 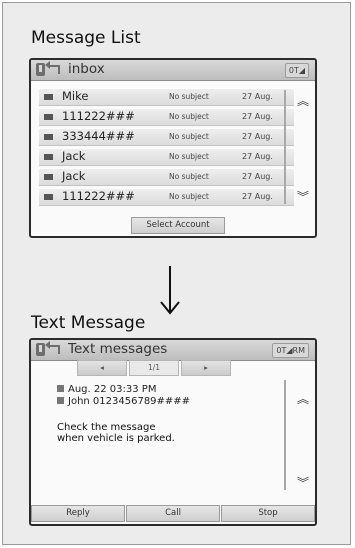 I want to click on down-arrow-icon, so click(x=170, y=290).